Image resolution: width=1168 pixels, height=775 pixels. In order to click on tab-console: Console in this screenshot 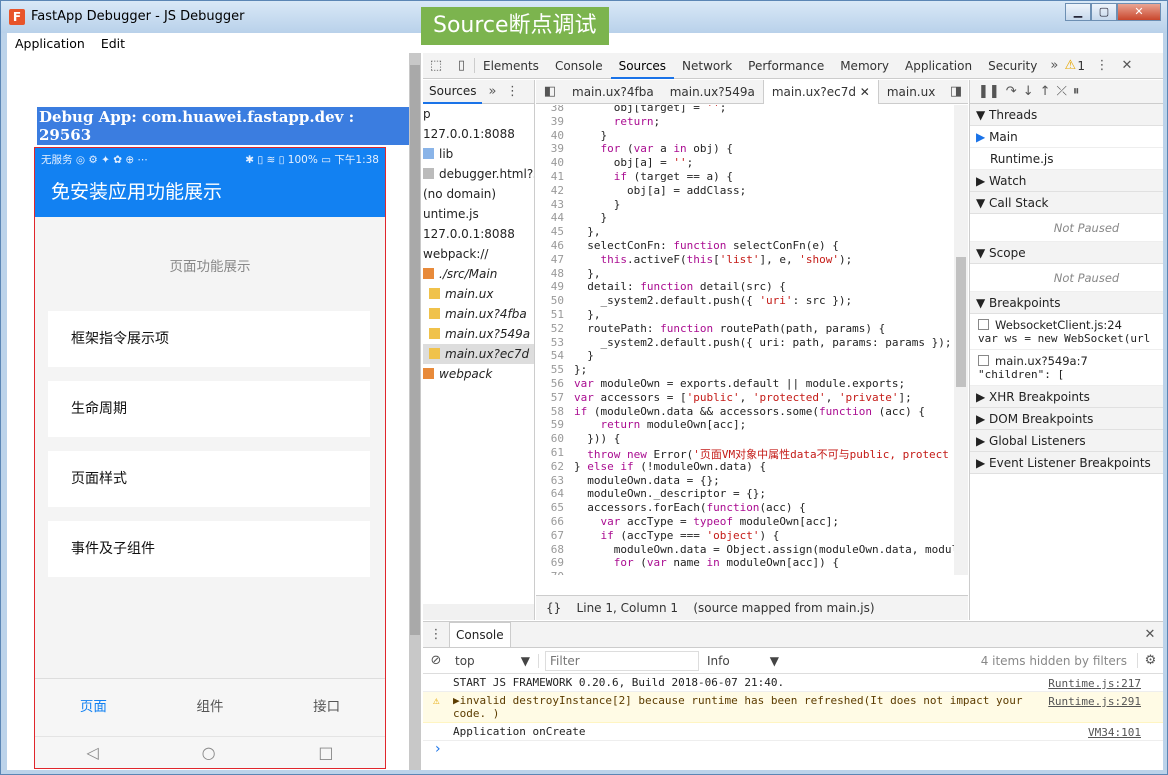, I will do `click(579, 66)`.